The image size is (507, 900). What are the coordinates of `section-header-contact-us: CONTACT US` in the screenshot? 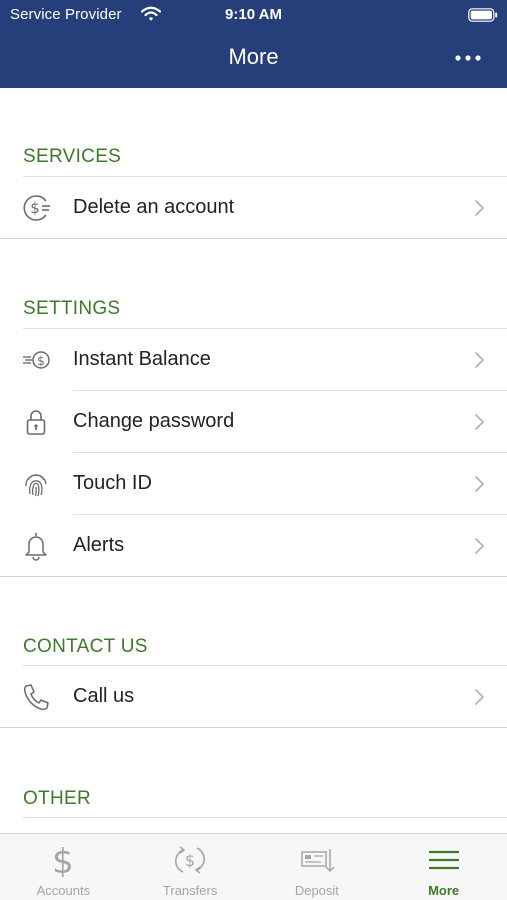 It's located at (85, 646).